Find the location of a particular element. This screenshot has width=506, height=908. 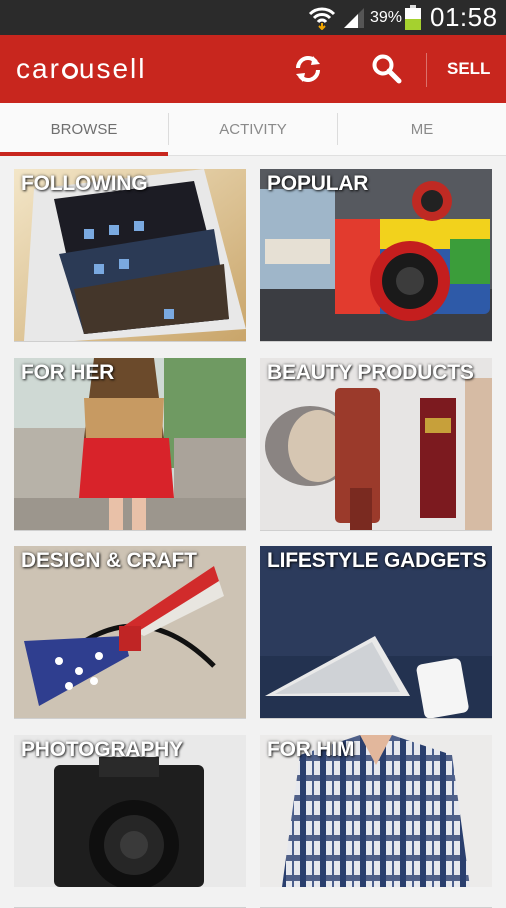

category-label: BEAUTY PRODUCTS is located at coordinates (370, 372).